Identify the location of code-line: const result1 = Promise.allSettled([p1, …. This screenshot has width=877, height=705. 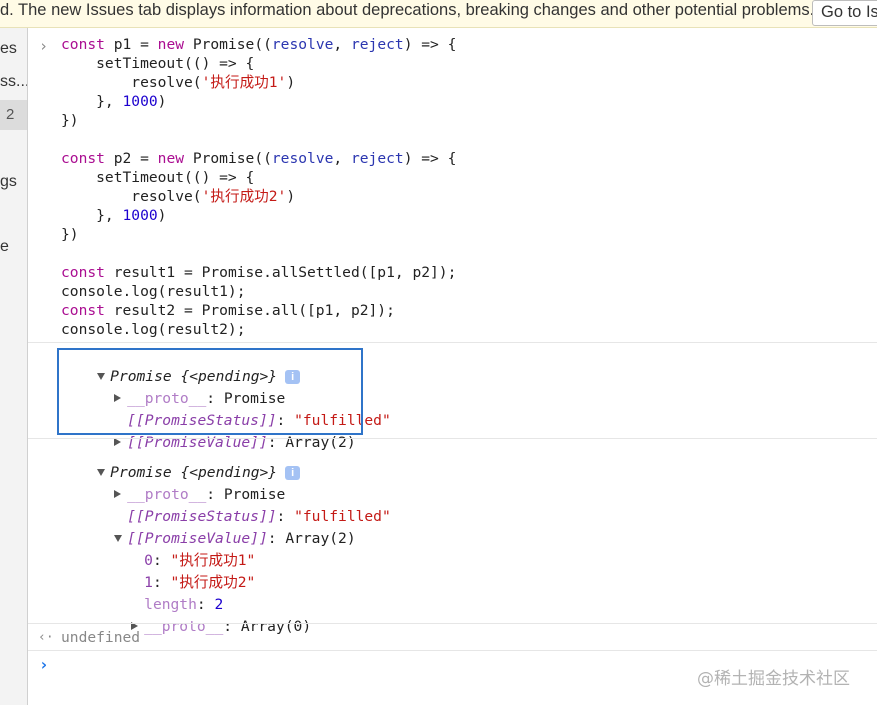
(258, 272).